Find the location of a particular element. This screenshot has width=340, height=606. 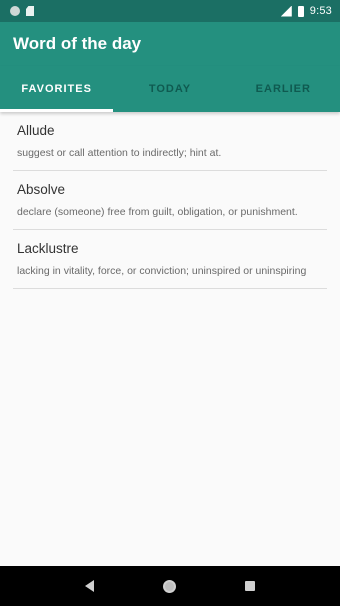

back-icon is located at coordinates (89, 586).